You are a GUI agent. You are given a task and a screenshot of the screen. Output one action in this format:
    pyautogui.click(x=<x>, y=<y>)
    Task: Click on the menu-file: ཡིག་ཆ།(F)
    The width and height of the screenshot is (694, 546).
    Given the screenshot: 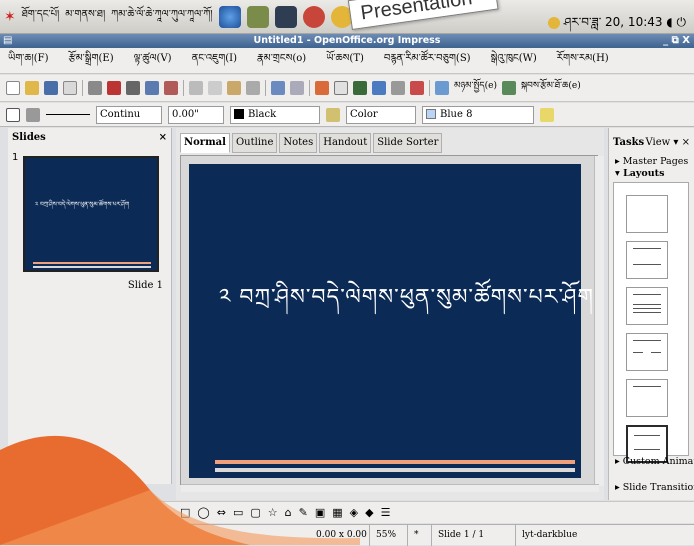 What is the action you would take?
    pyautogui.click(x=28, y=61)
    